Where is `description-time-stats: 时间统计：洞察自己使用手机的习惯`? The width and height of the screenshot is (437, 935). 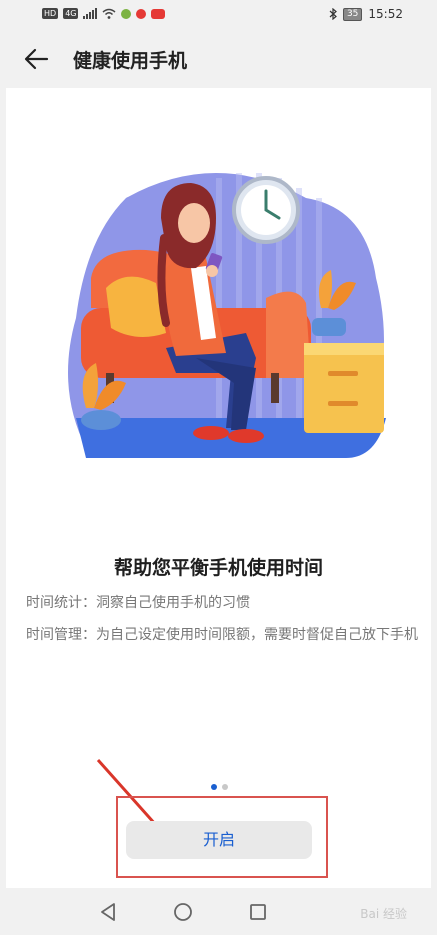
description-time-stats: 时间统计：洞察自己使用手机的习惯 is located at coordinates (138, 603).